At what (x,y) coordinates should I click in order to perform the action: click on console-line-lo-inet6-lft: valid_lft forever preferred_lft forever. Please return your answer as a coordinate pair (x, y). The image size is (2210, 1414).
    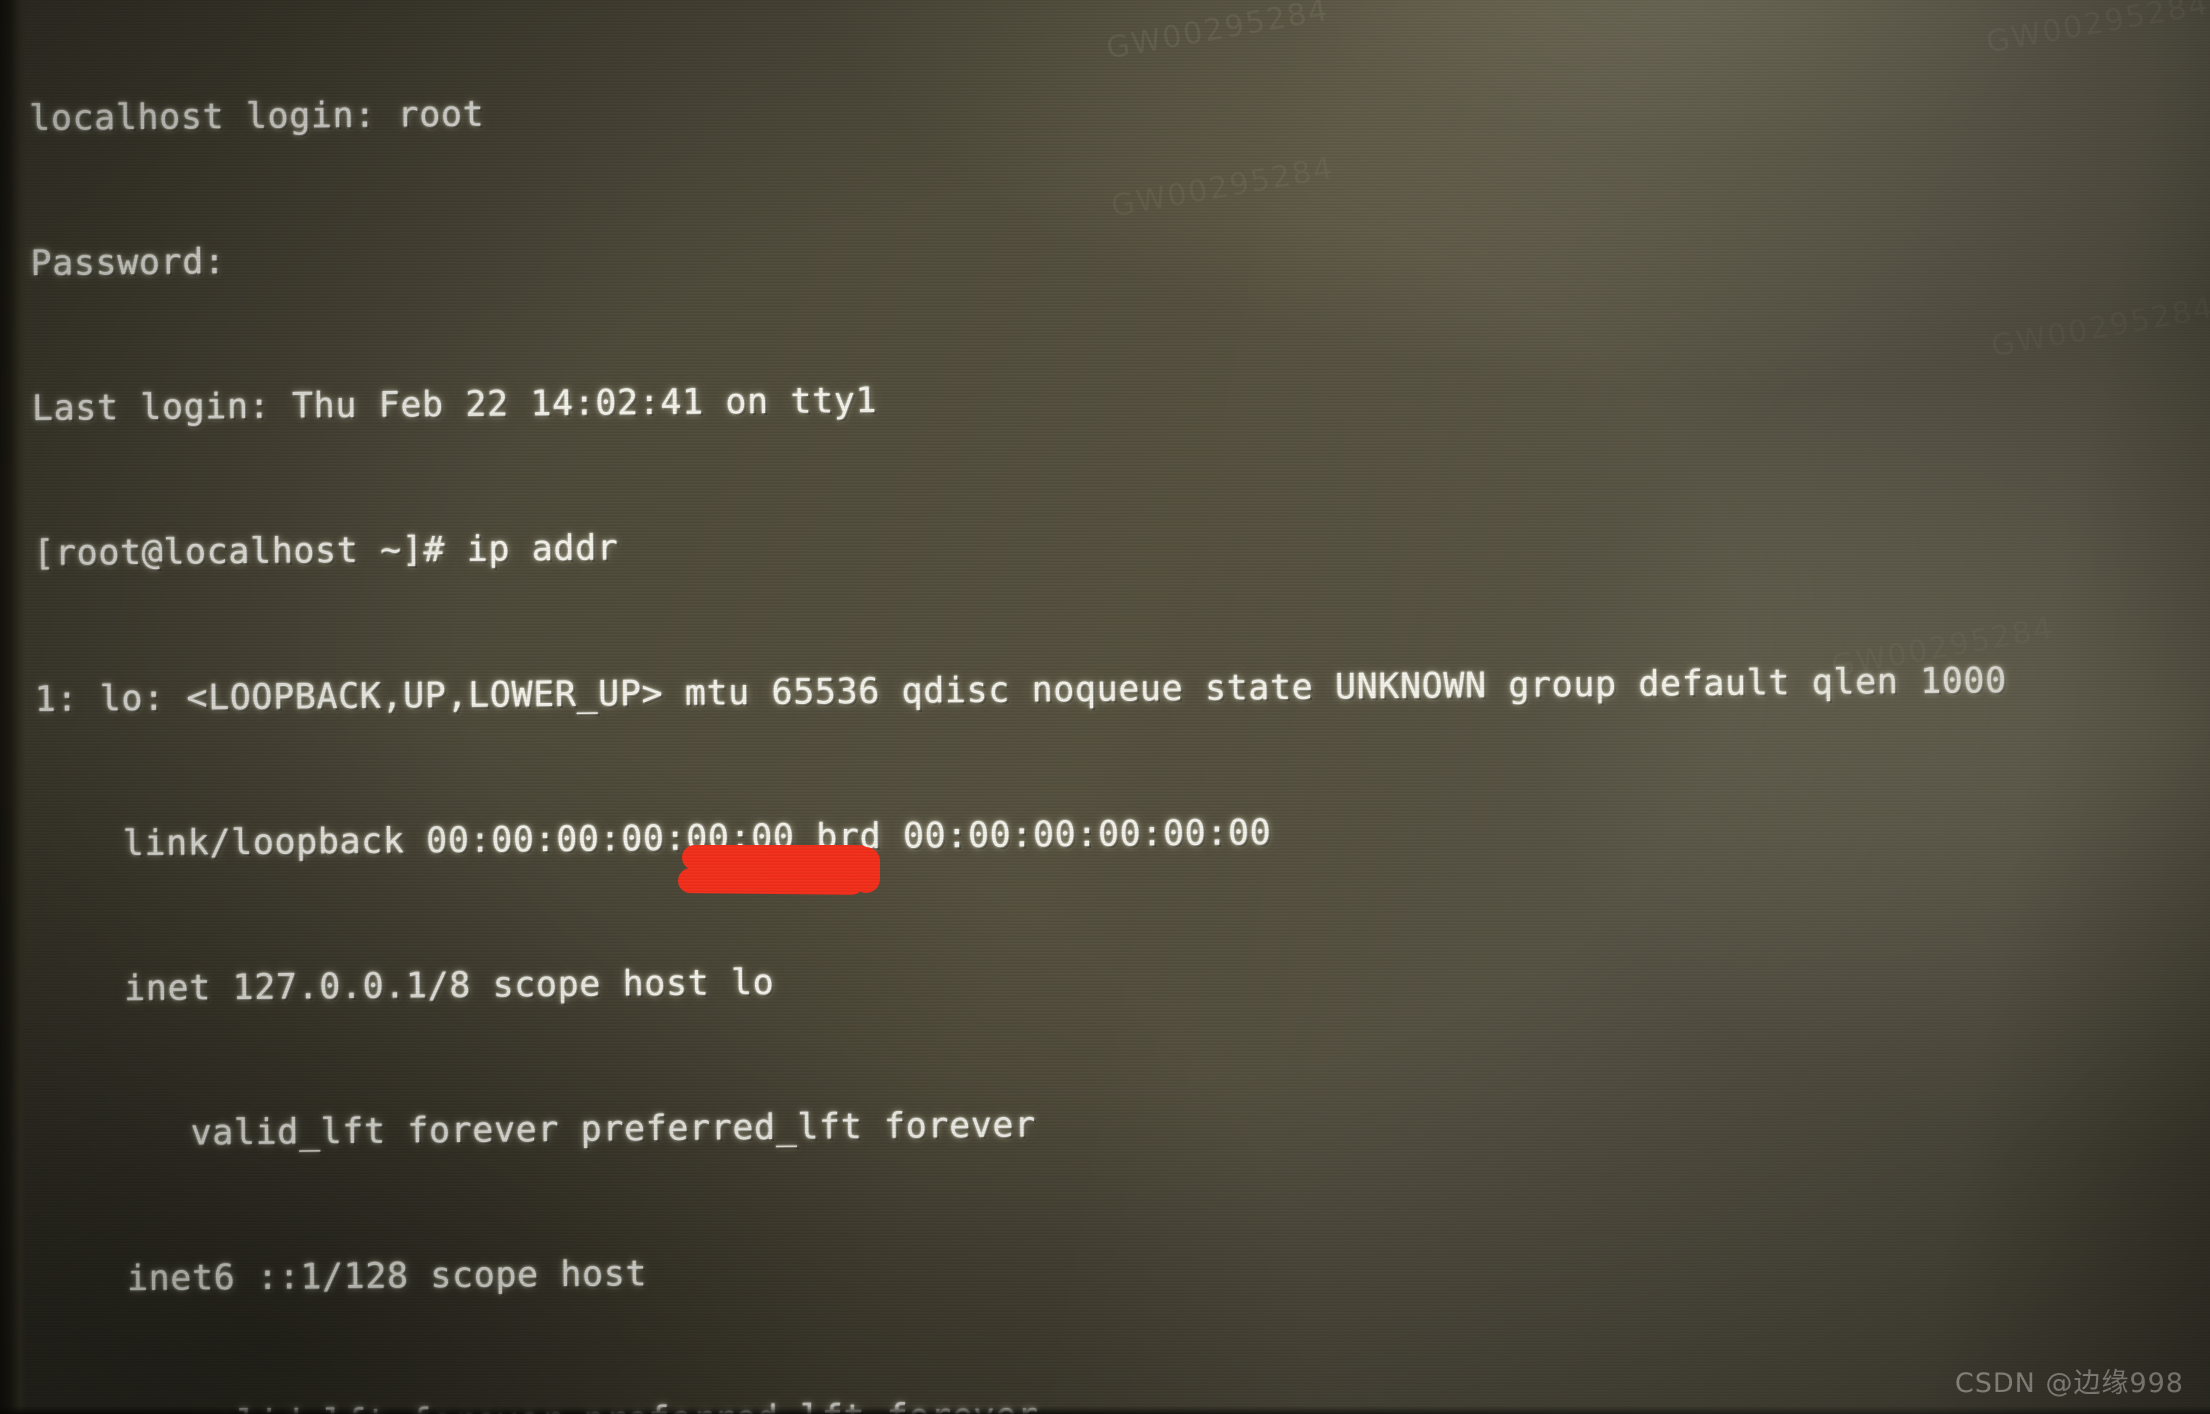
    Looking at the image, I should click on (1125, 1397).